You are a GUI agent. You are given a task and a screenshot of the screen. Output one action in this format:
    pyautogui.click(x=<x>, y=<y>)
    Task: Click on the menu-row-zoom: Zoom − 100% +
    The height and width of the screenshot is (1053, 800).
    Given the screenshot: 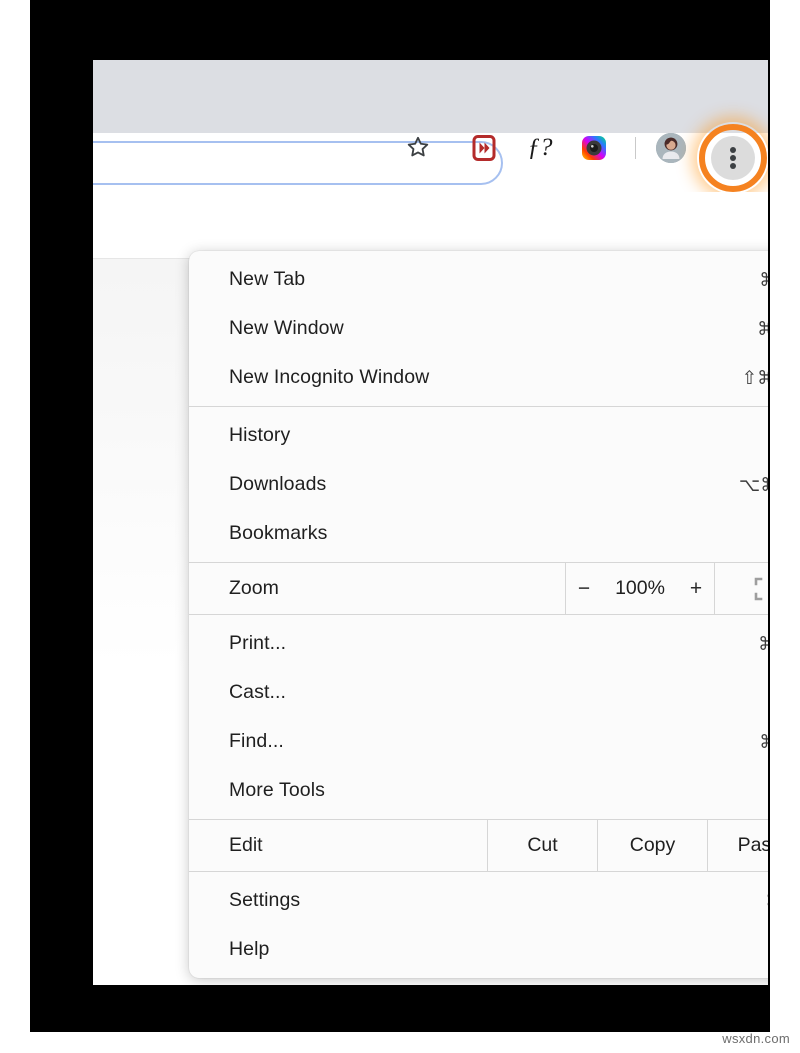 What is the action you would take?
    pyautogui.click(x=478, y=588)
    